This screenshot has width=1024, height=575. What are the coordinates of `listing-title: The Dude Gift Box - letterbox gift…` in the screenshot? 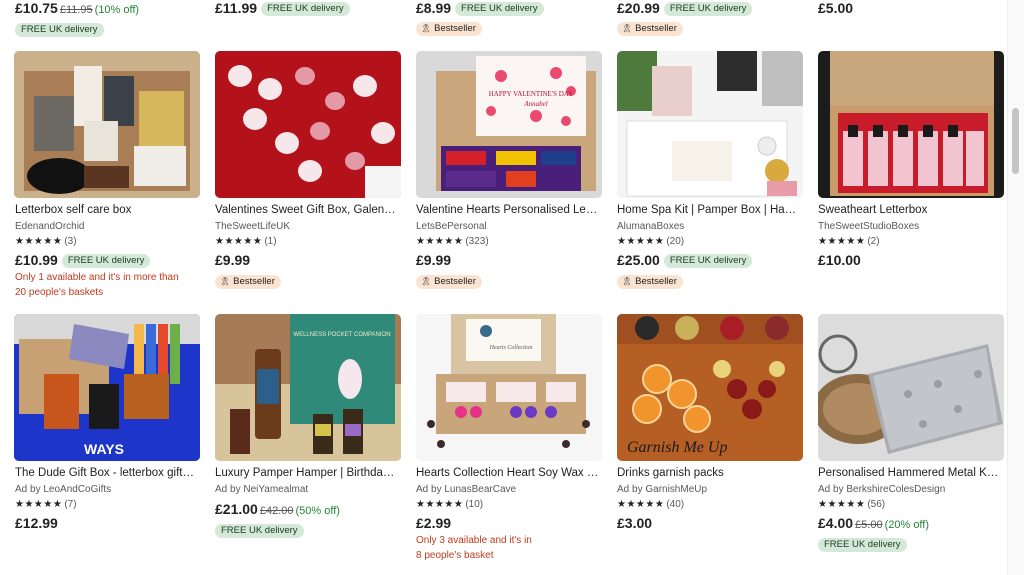 It's located at (108, 473).